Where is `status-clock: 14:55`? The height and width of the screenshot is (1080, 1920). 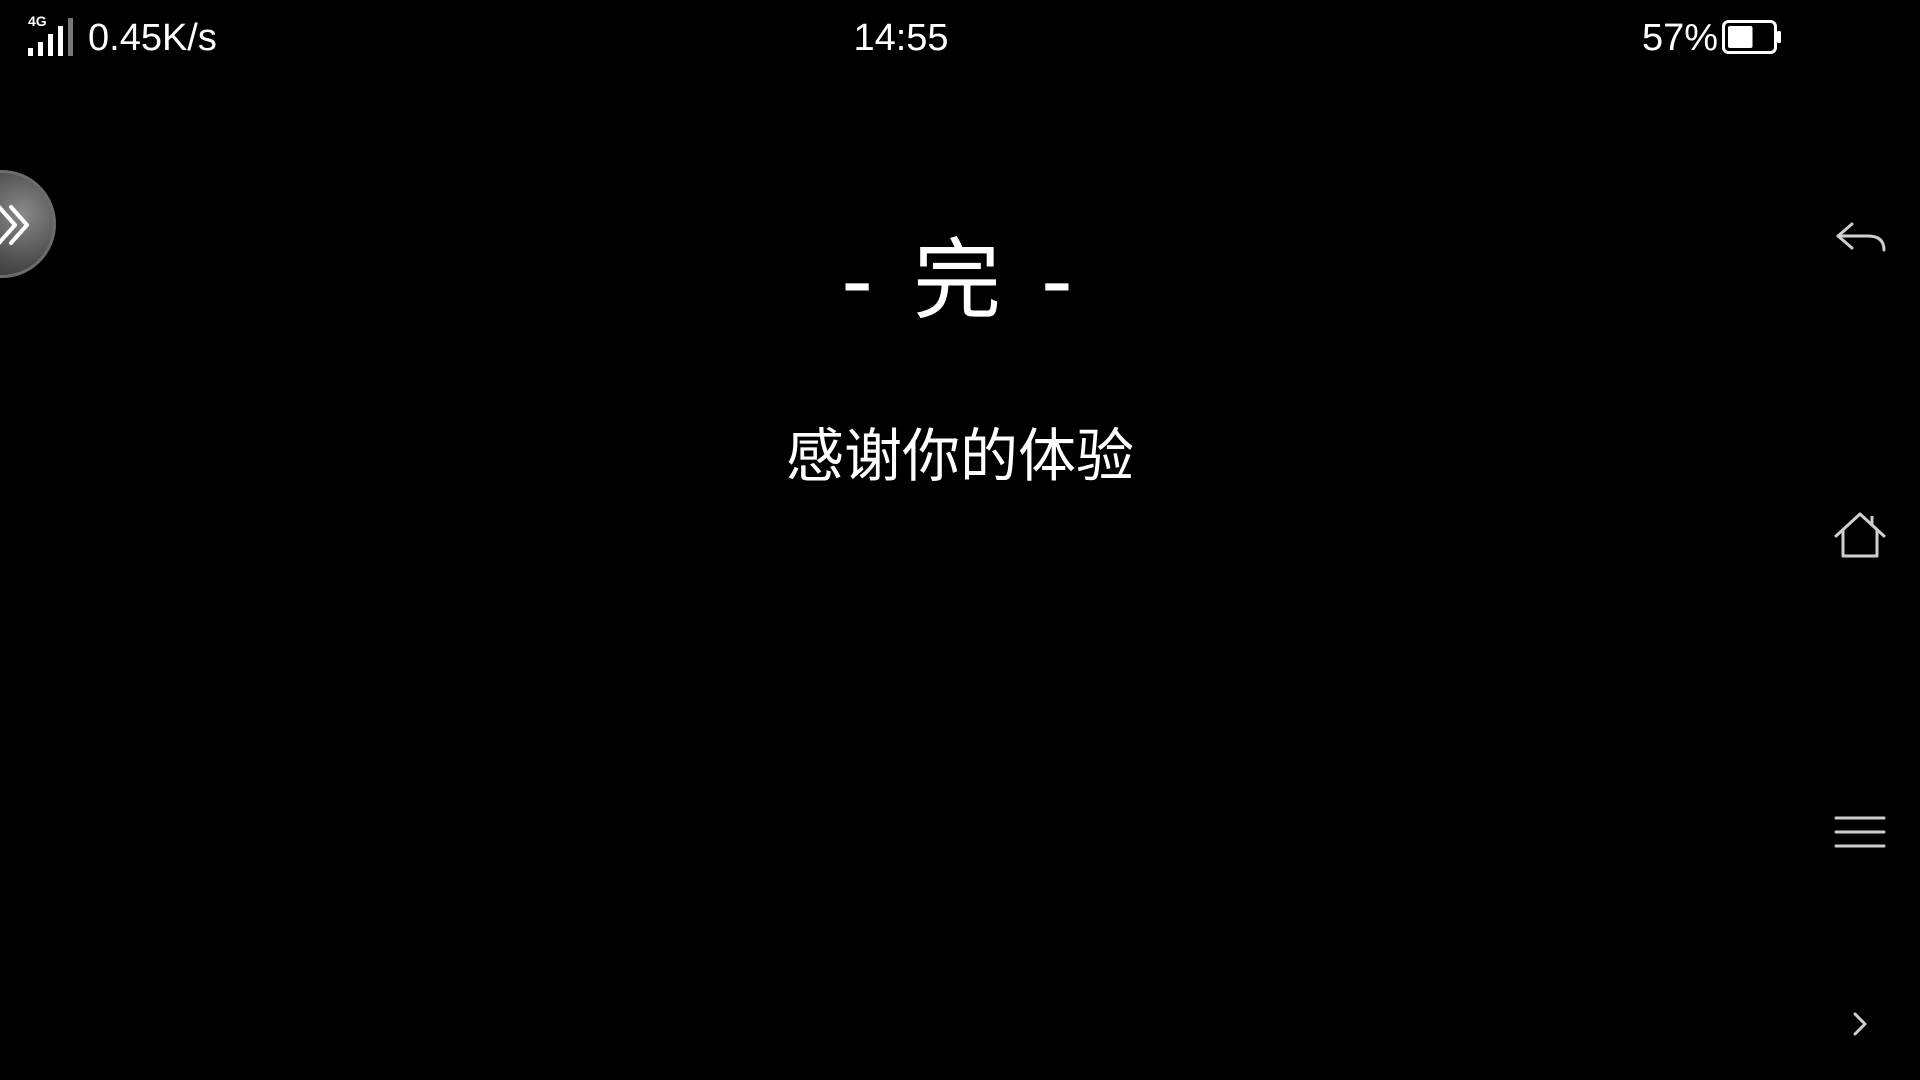 status-clock: 14:55 is located at coordinates (901, 38).